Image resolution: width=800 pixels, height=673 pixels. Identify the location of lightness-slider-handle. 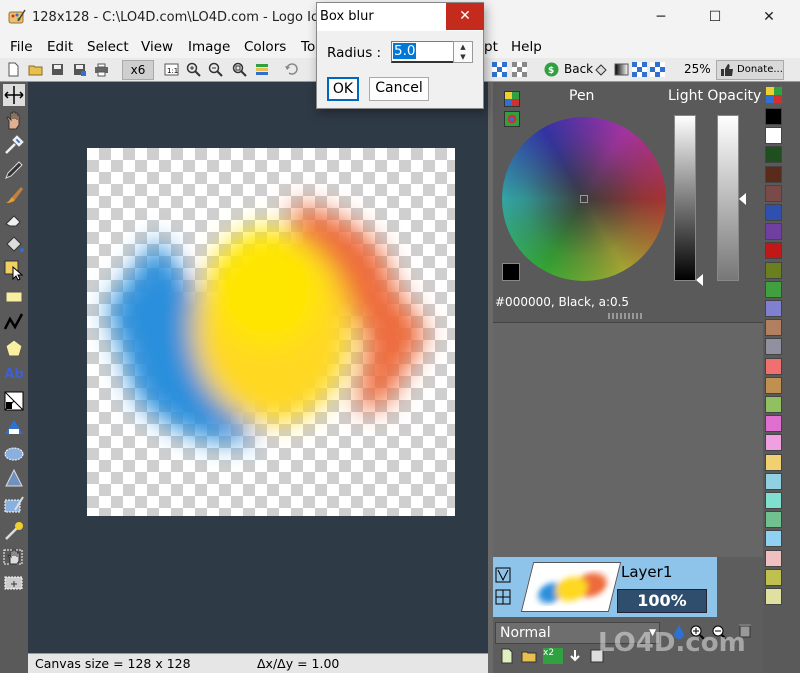
(699, 280).